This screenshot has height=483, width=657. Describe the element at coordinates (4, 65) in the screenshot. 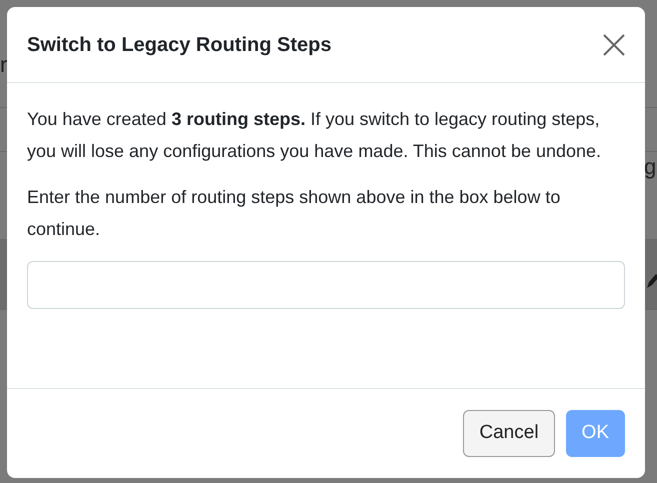

I see `background-text: r` at that location.